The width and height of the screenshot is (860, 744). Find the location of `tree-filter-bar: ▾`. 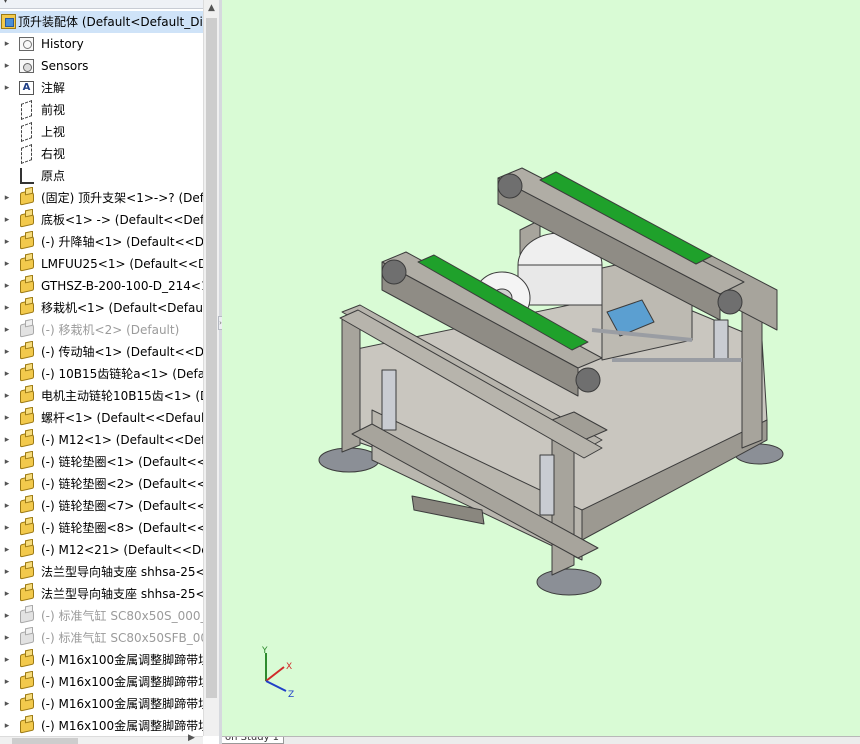

tree-filter-bar: ▾ is located at coordinates (101, 4).